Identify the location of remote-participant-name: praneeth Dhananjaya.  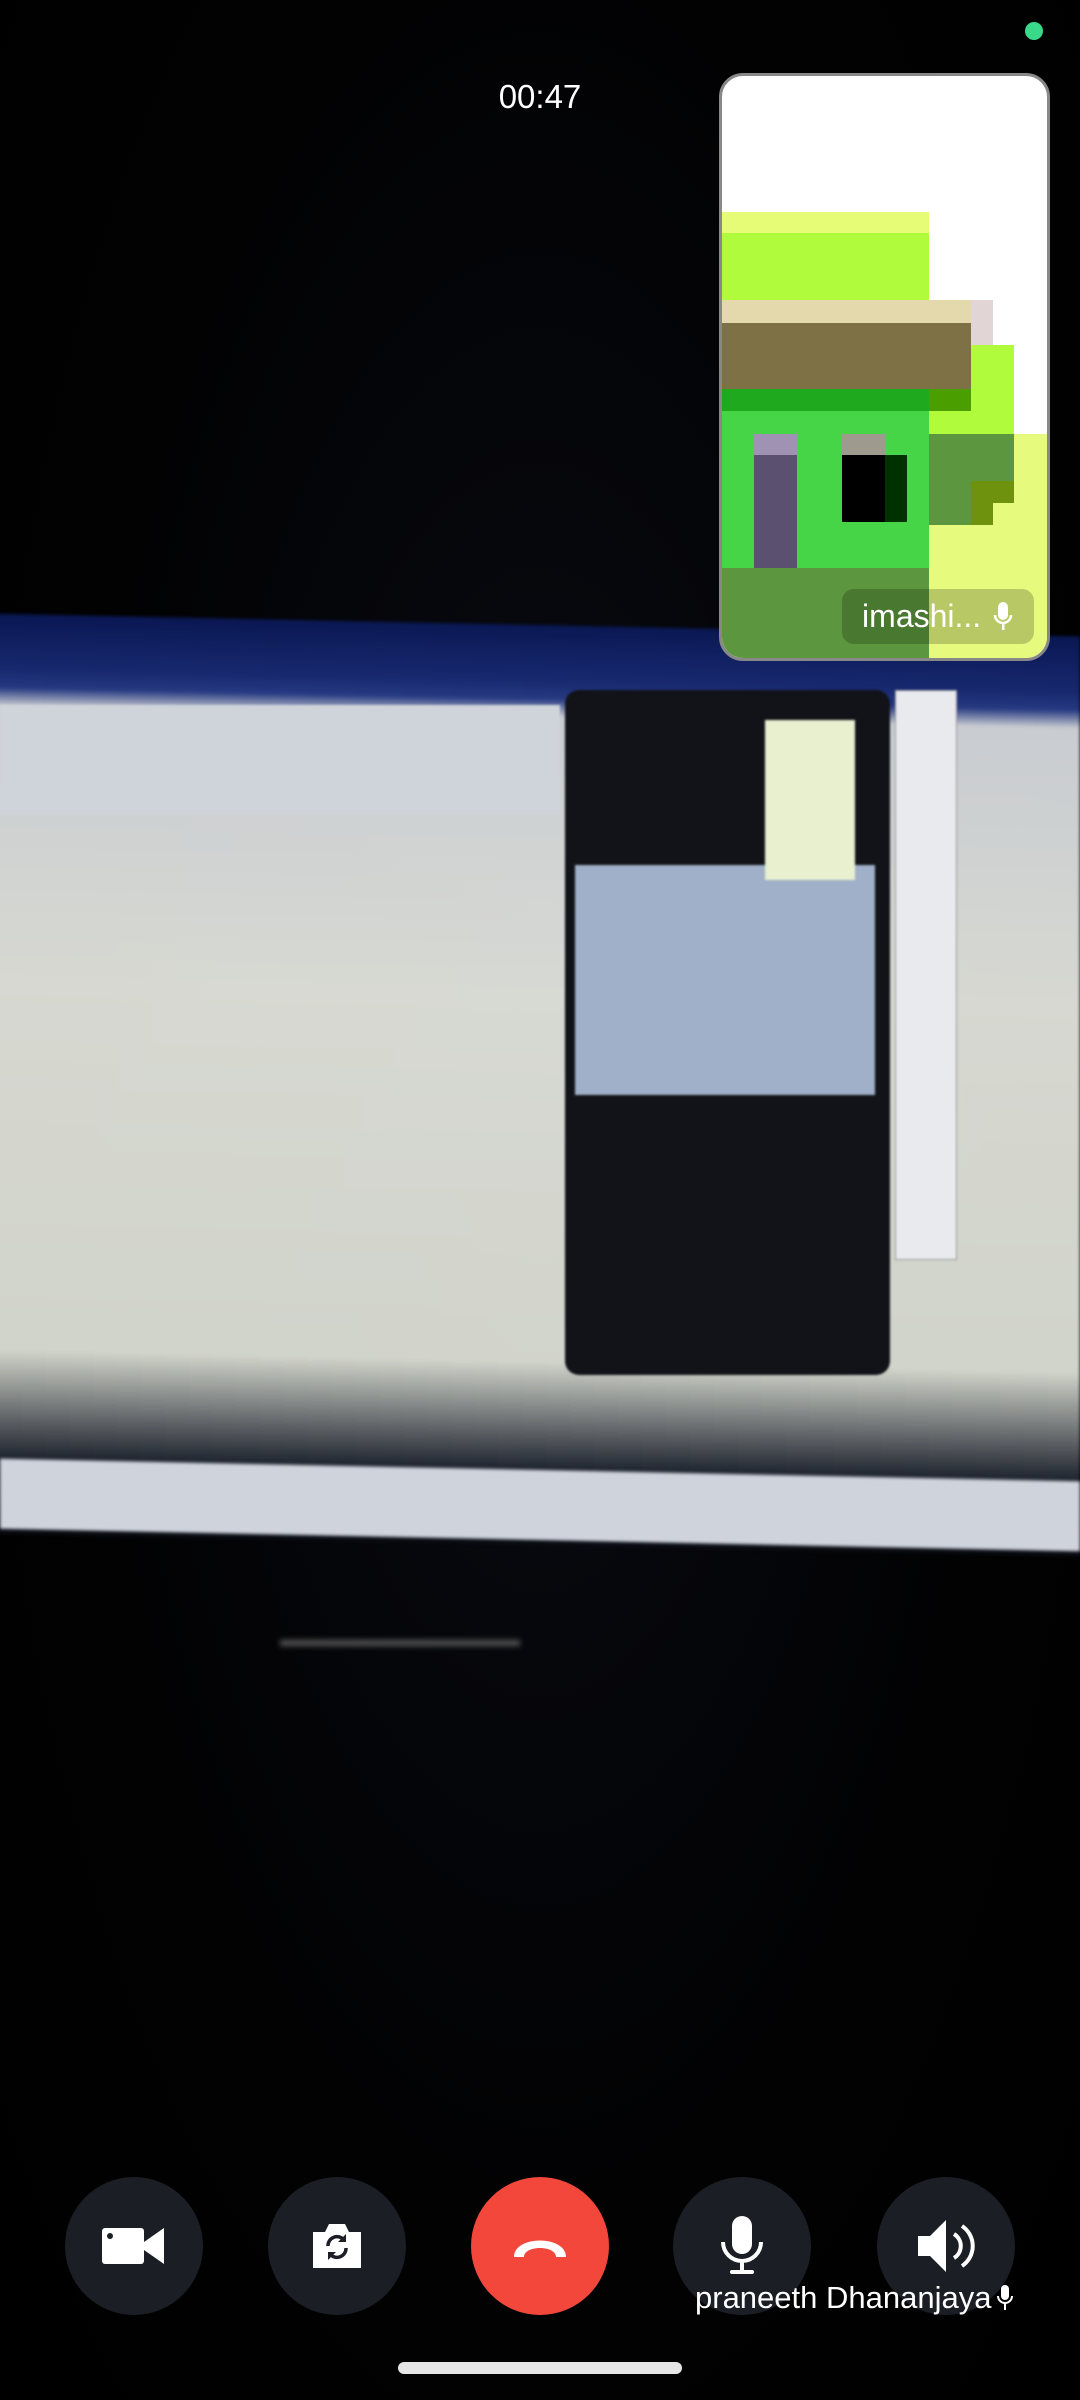
(843, 2297).